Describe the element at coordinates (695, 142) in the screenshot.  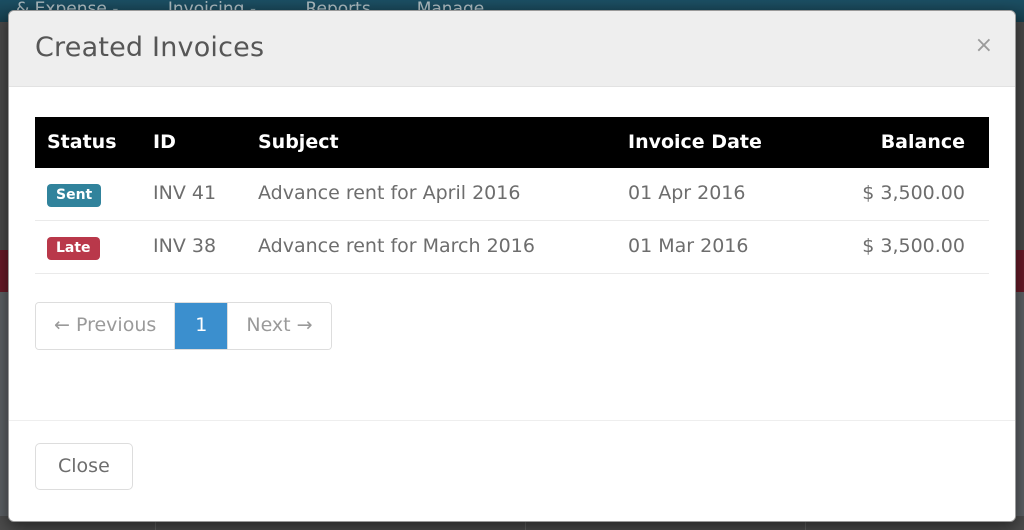
I see `column-header-invoice-date: Invoice Date` at that location.